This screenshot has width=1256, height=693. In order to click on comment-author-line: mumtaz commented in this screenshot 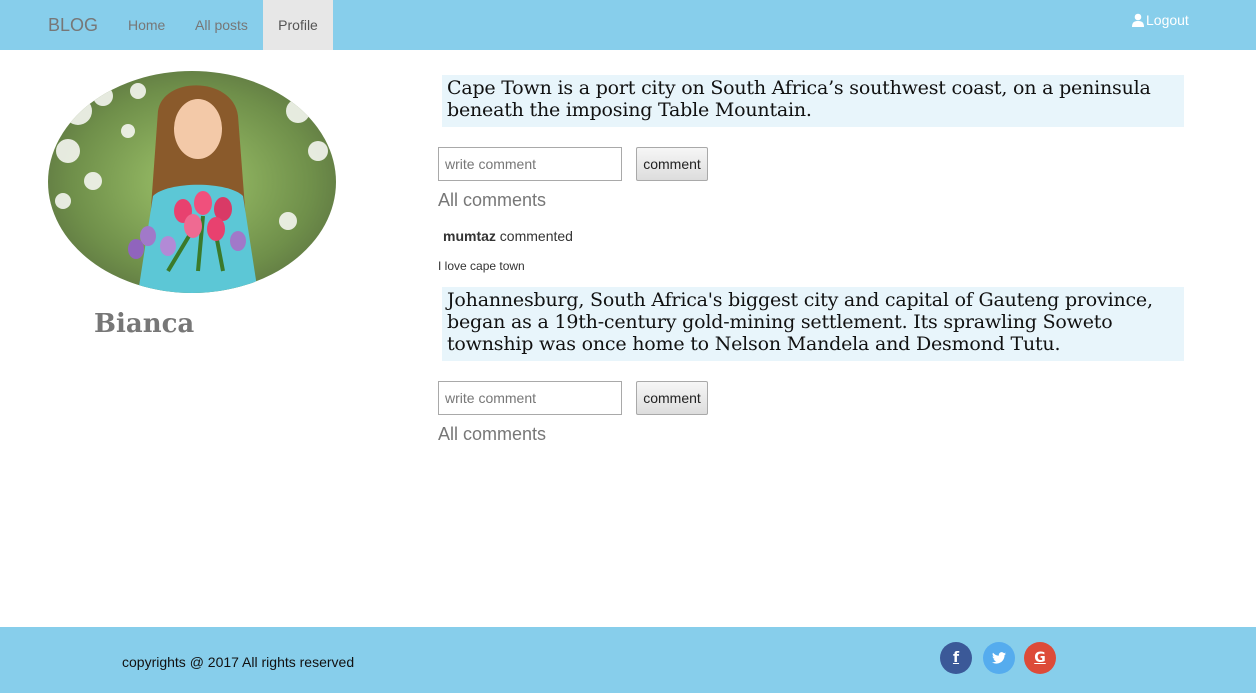, I will do `click(508, 236)`.